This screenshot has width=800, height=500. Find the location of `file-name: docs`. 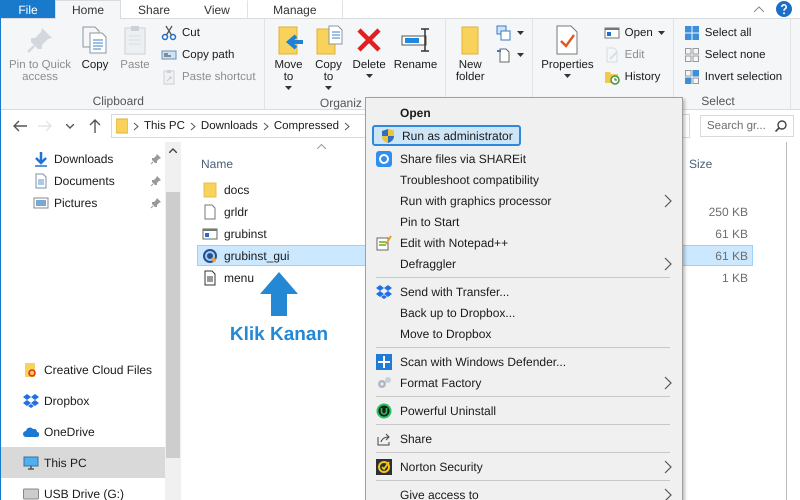

file-name: docs is located at coordinates (237, 189).